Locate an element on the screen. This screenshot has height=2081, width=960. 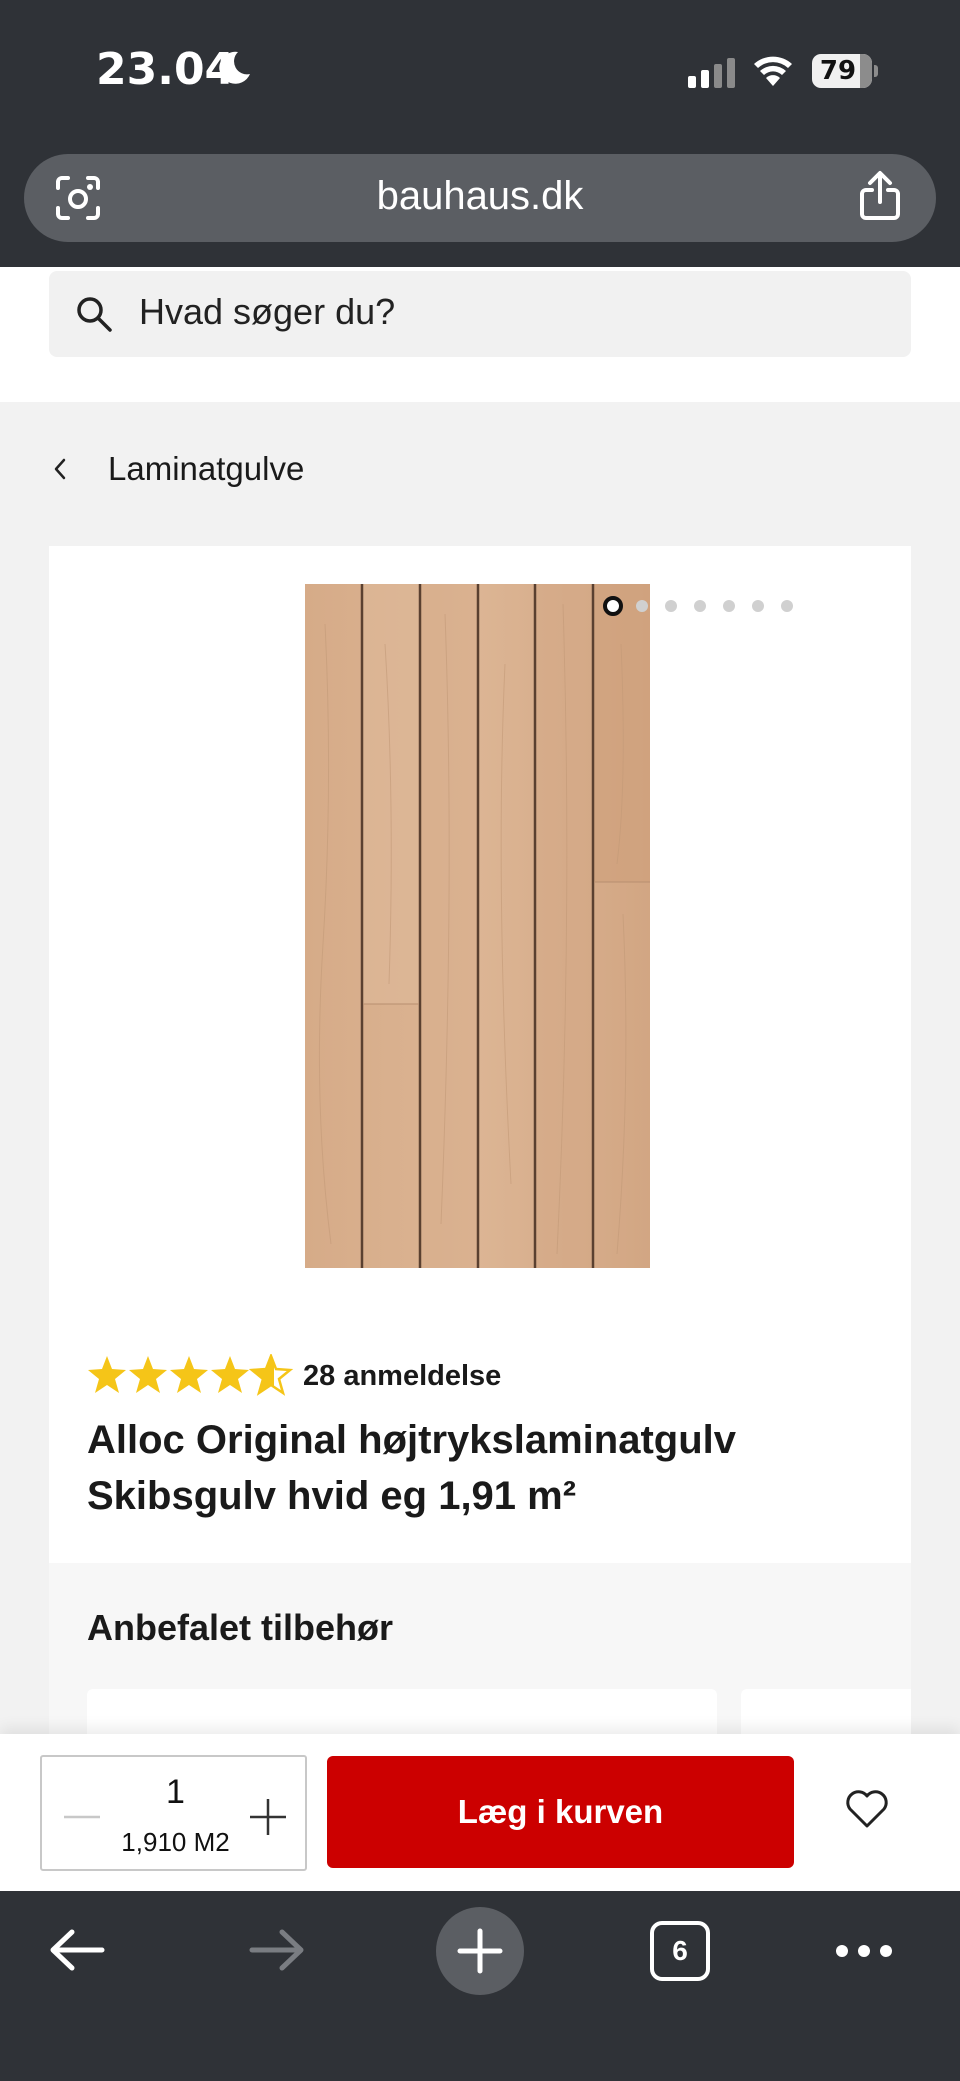
moon-icon is located at coordinates (234, 67).